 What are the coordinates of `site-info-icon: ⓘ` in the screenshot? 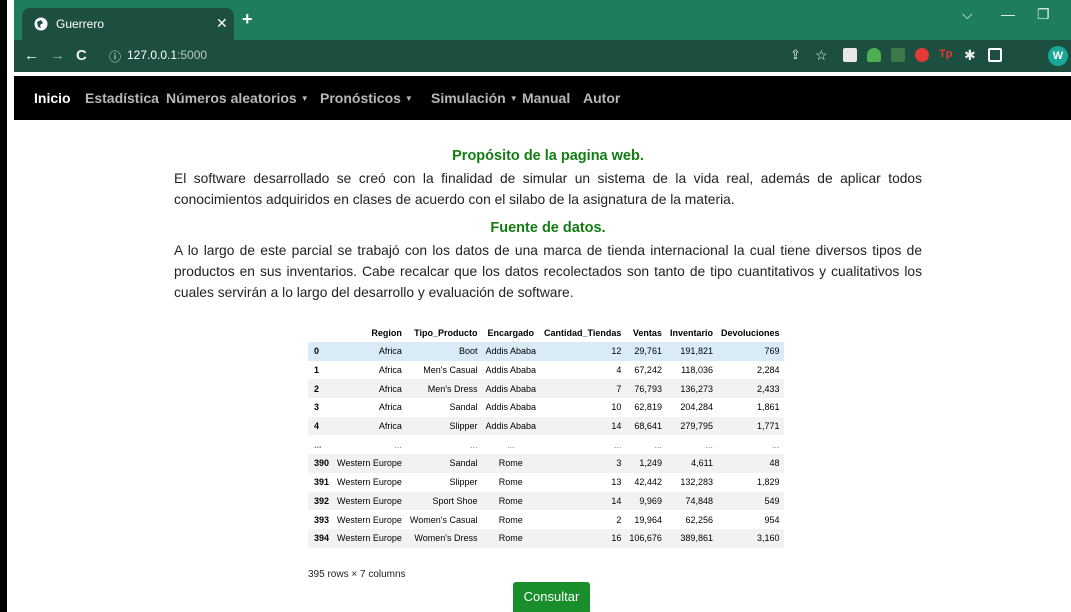 It's located at (115, 56).